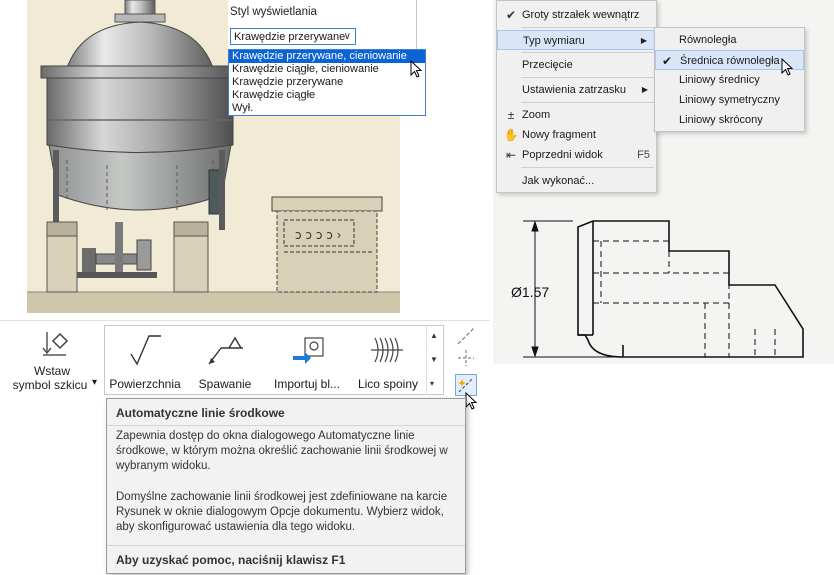 The height and width of the screenshot is (575, 834). What do you see at coordinates (273, 12) in the screenshot?
I see `display-style-label: Styl wyświetlania` at bounding box center [273, 12].